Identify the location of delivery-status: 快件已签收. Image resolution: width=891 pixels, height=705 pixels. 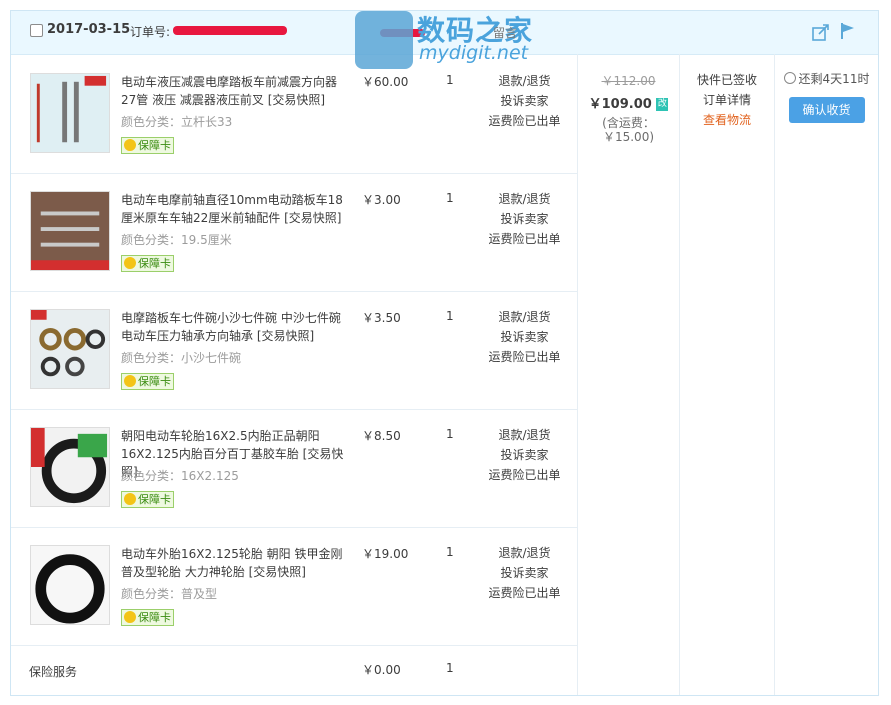
(726, 80).